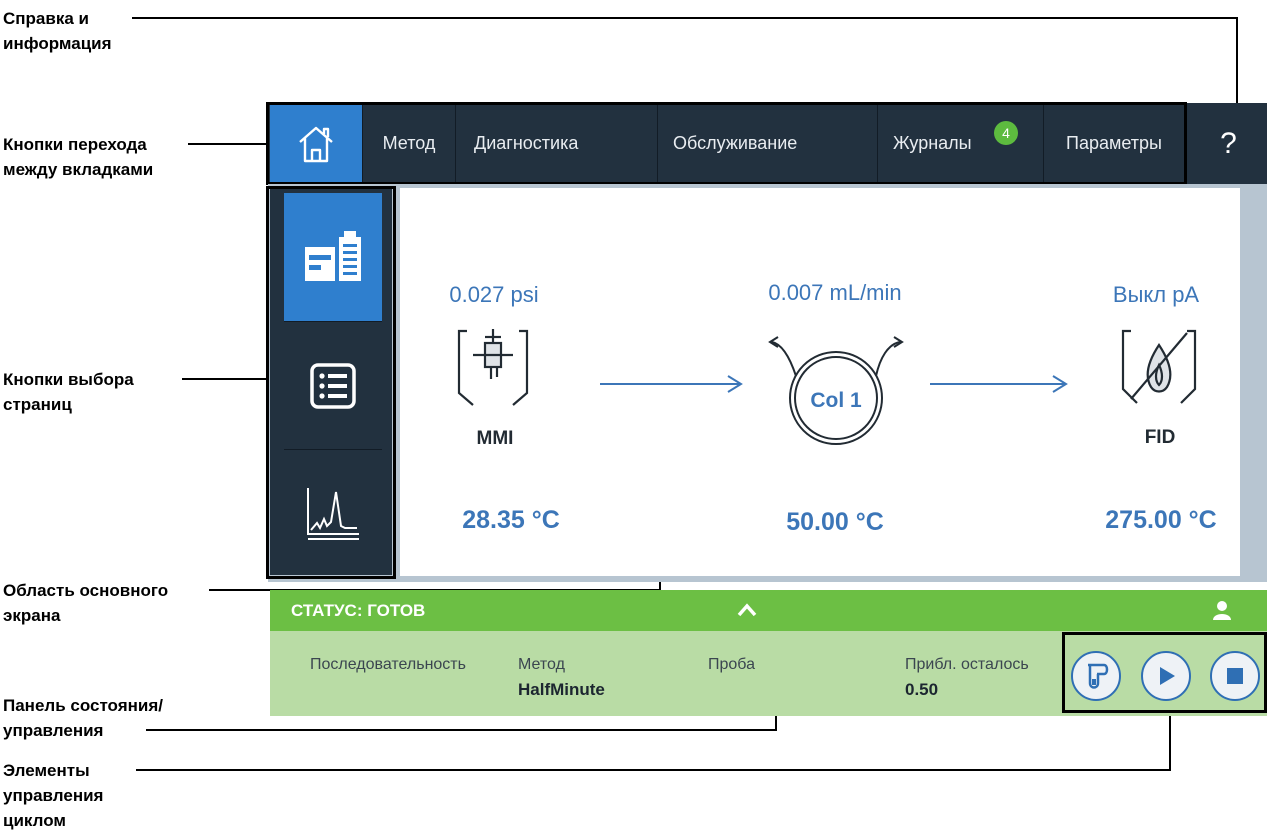 The height and width of the screenshot is (837, 1267). What do you see at coordinates (967, 664) in the screenshot?
I see `remaining-label: Прибл. осталось` at bounding box center [967, 664].